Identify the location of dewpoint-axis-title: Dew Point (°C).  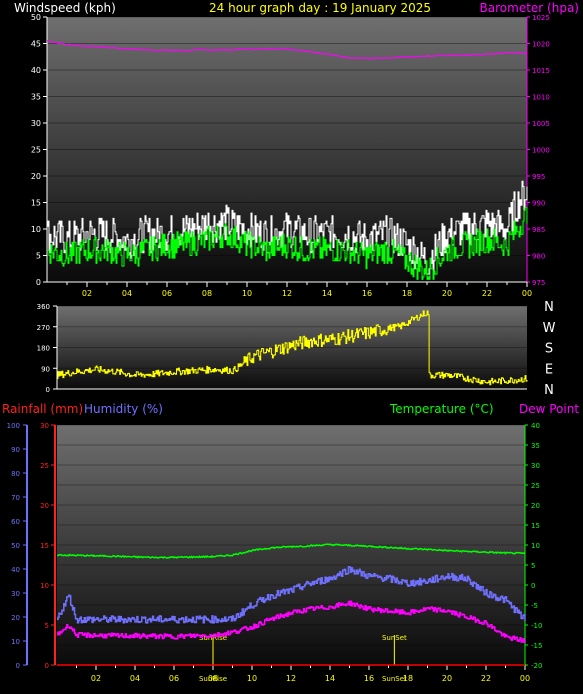
(551, 409).